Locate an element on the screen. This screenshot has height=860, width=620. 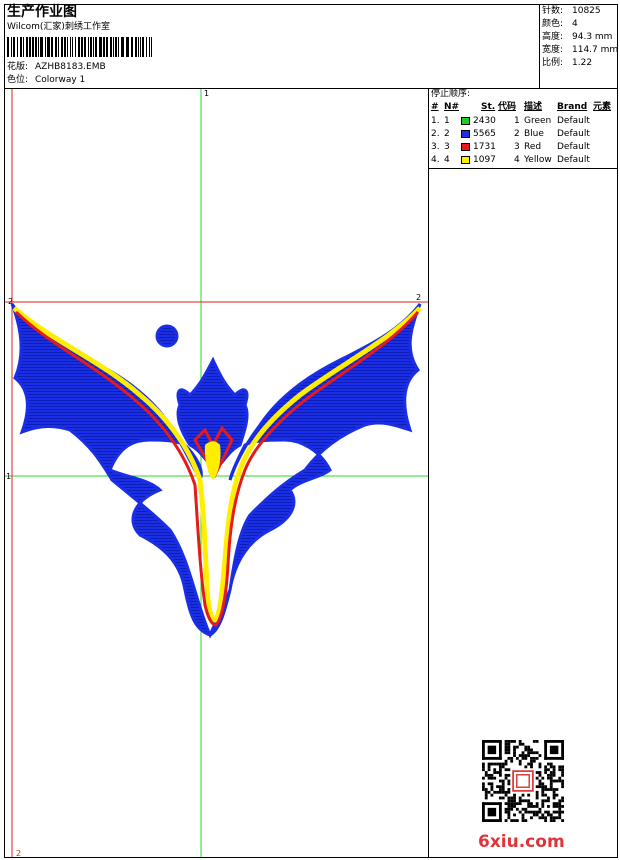
watermark-logo: 6xiu.com is located at coordinates (521, 842).